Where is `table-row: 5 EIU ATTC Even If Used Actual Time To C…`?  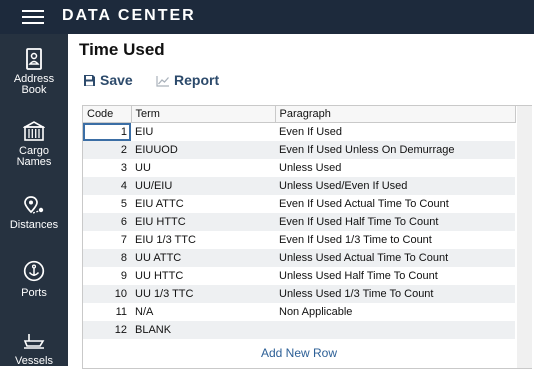
table-row: 5 EIU ATTC Even If Used Actual Time To C… is located at coordinates (299, 204).